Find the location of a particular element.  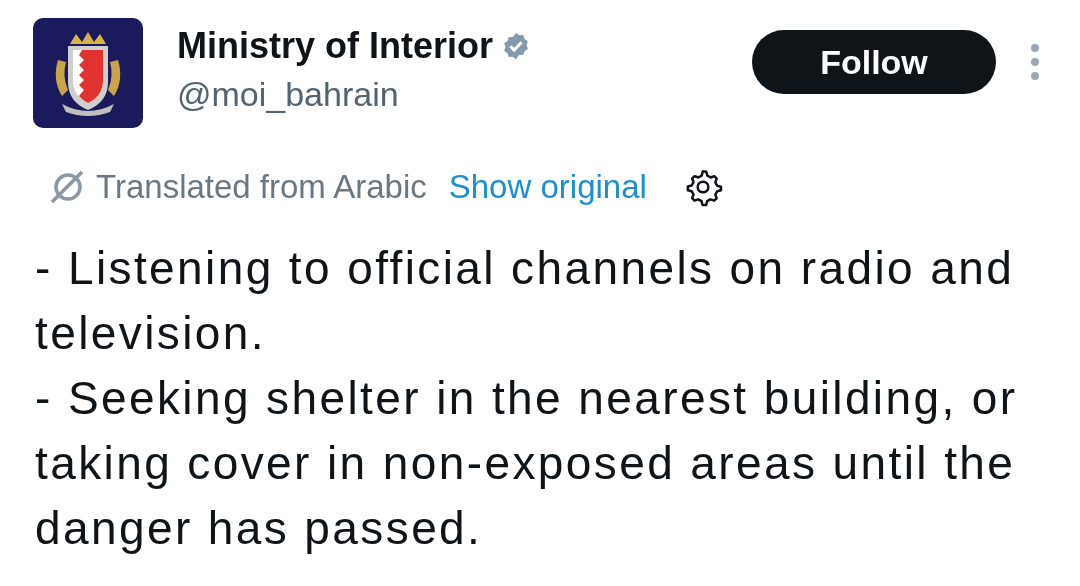

translation-label: Translated from Arabic is located at coordinates (261, 187).